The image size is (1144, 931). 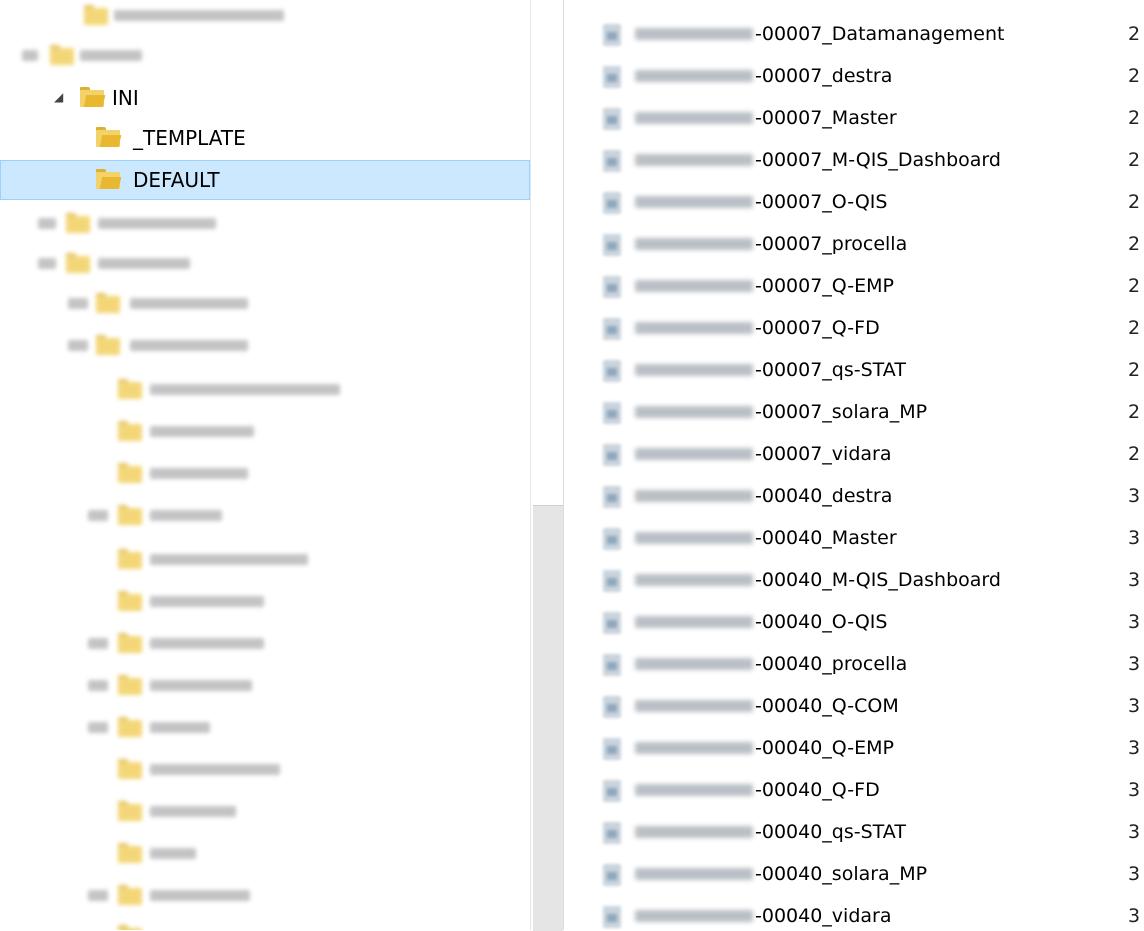 I want to click on list-item: -00040_Q-COM 3, so click(x=854, y=706).